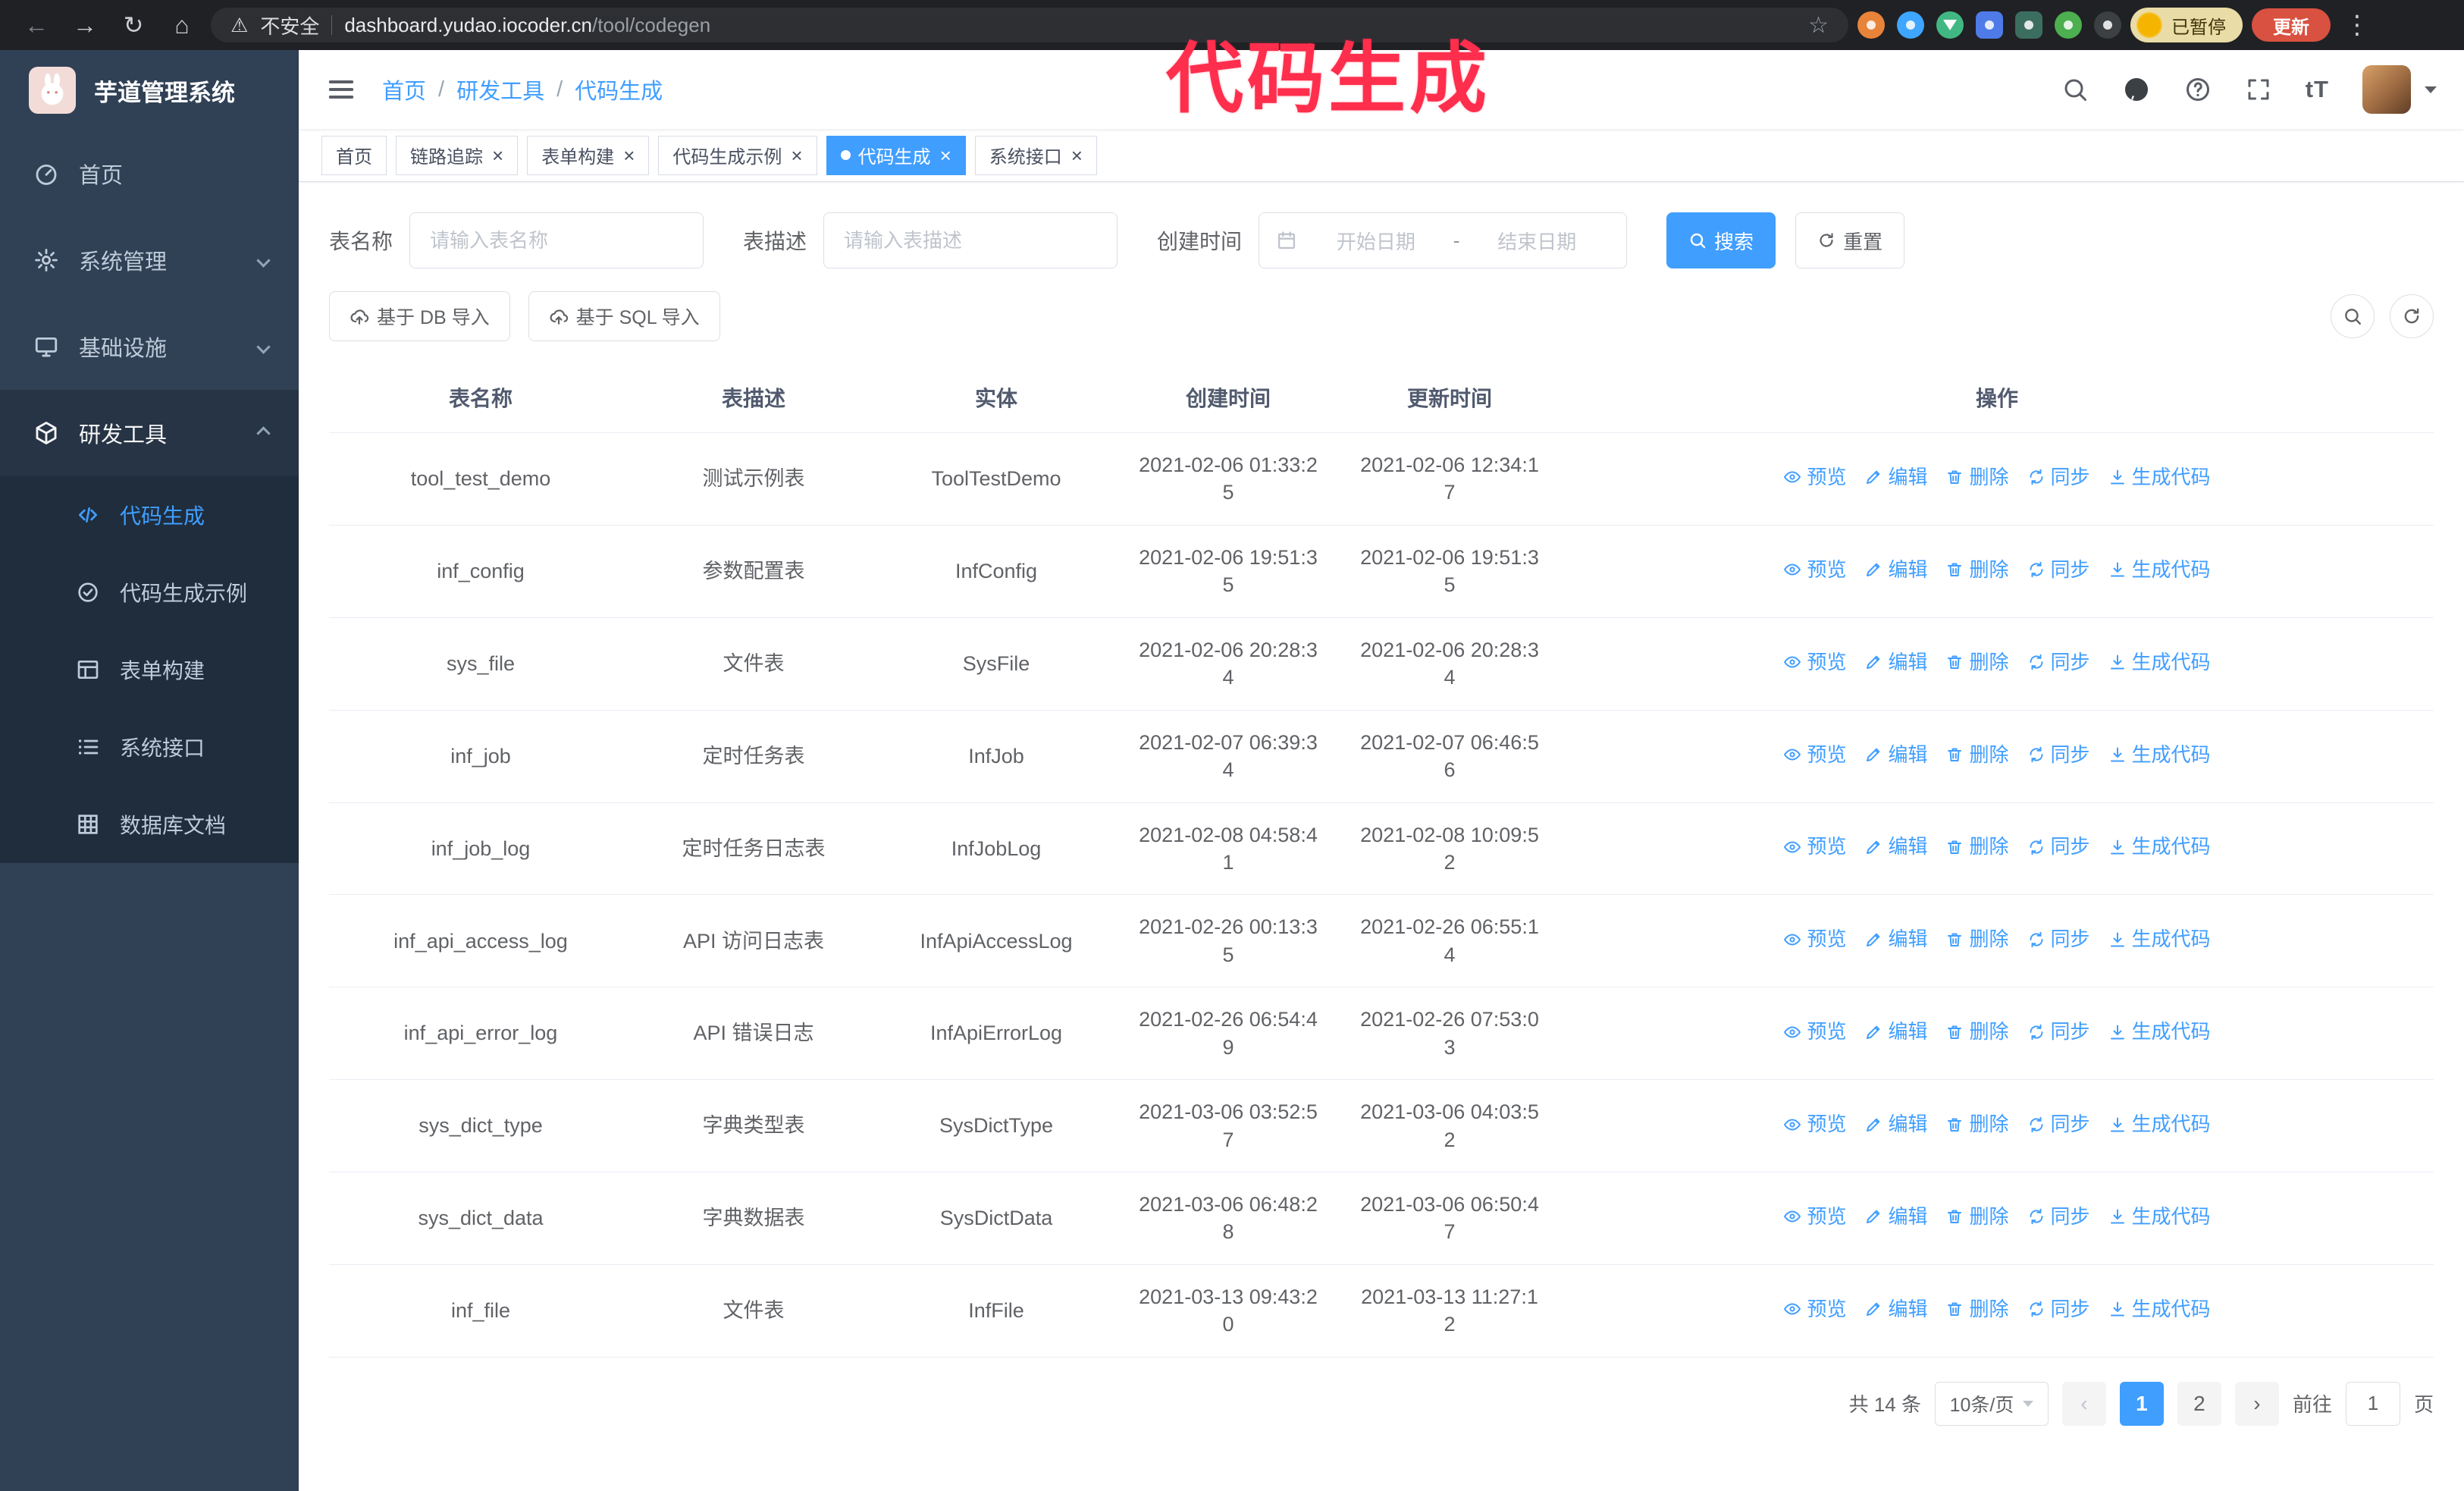 The width and height of the screenshot is (2464, 1491). Describe the element at coordinates (150, 90) in the screenshot. I see `app-logo: 芋道管理系统` at that location.